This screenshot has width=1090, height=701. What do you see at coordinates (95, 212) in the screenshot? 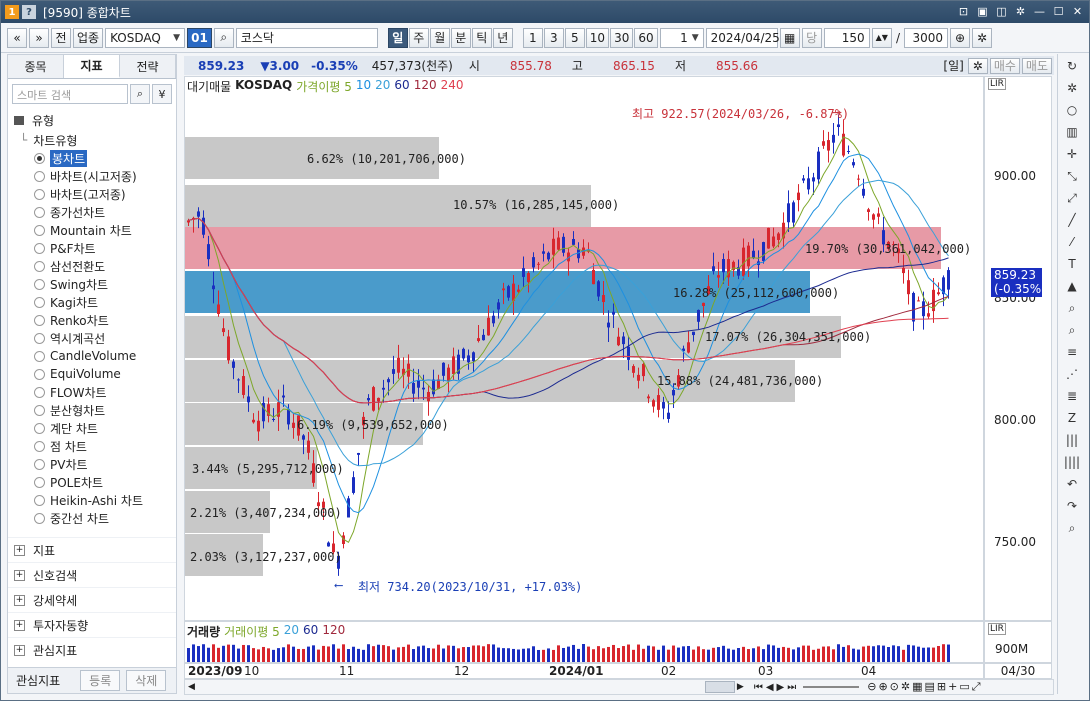
I see `chart-type-item: 종가선차트` at bounding box center [95, 212].